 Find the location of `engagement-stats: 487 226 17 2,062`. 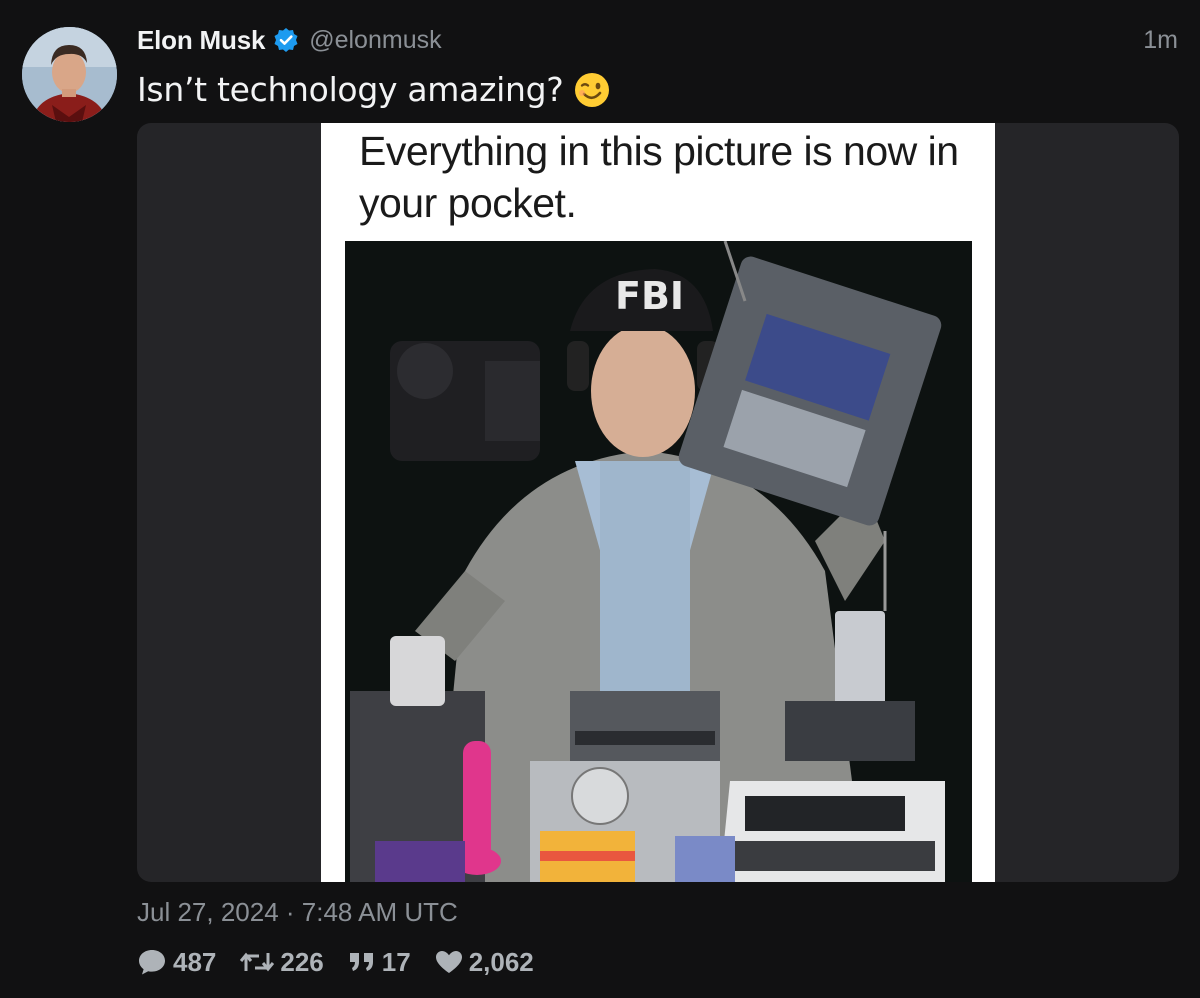

engagement-stats: 487 226 17 2,062 is located at coordinates (347, 962).